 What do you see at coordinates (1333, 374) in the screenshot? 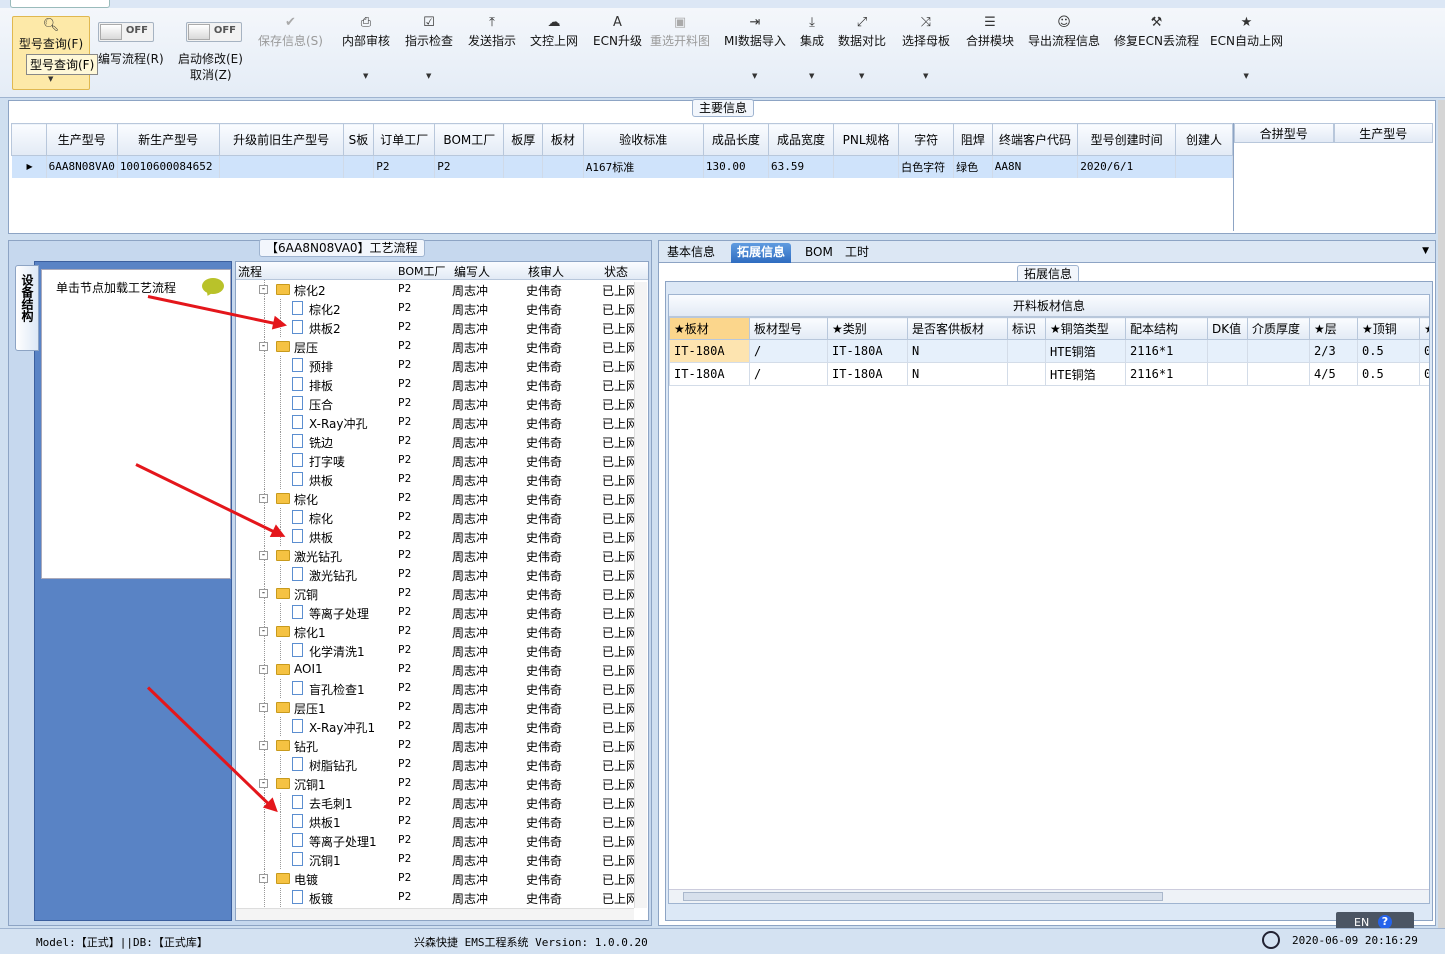
I see `material-cell: 4/5` at bounding box center [1333, 374].